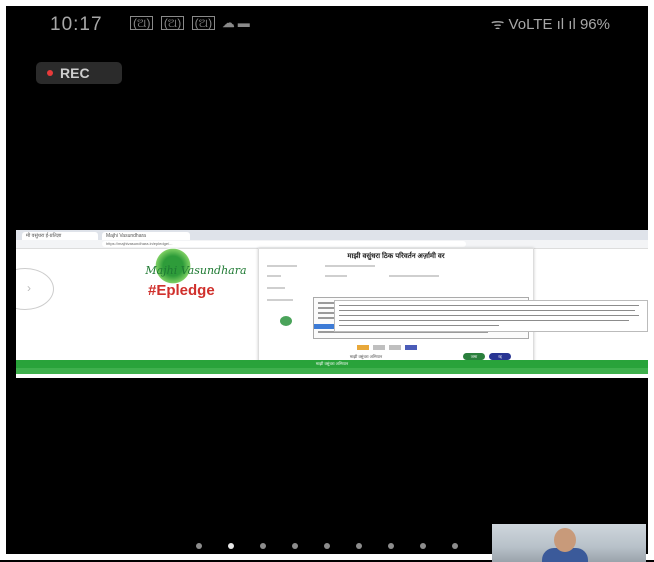  Describe the element at coordinates (327, 23) in the screenshot. I see `status-bar: 10:17 (ଅ) (ଅ) (ଅ) ☁ ▬ ᯤ VoLTE ıl ıl 96%` at that location.